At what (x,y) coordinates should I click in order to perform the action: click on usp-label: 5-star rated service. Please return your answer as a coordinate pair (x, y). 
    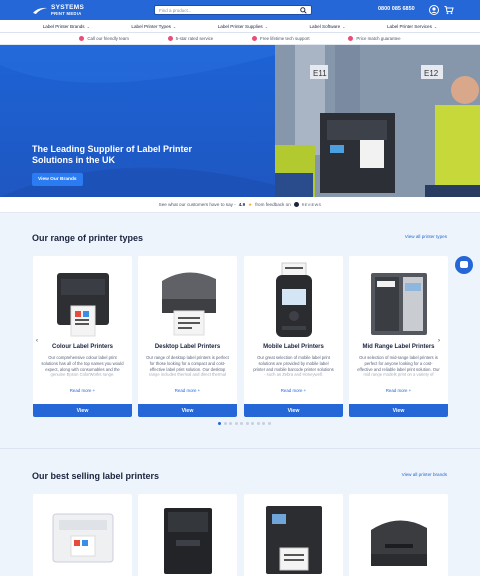
    Looking at the image, I should click on (194, 38).